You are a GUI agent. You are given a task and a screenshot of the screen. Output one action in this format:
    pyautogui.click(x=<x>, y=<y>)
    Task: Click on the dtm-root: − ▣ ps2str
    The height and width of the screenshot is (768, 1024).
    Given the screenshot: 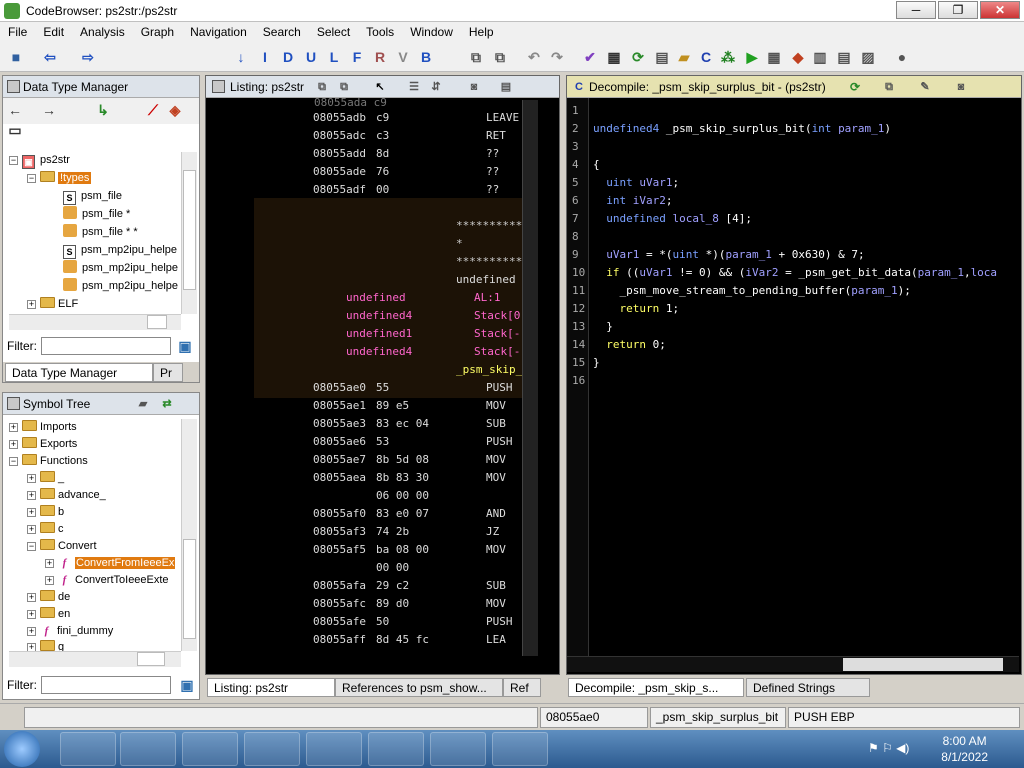 What is the action you would take?
    pyautogui.click(x=39, y=160)
    